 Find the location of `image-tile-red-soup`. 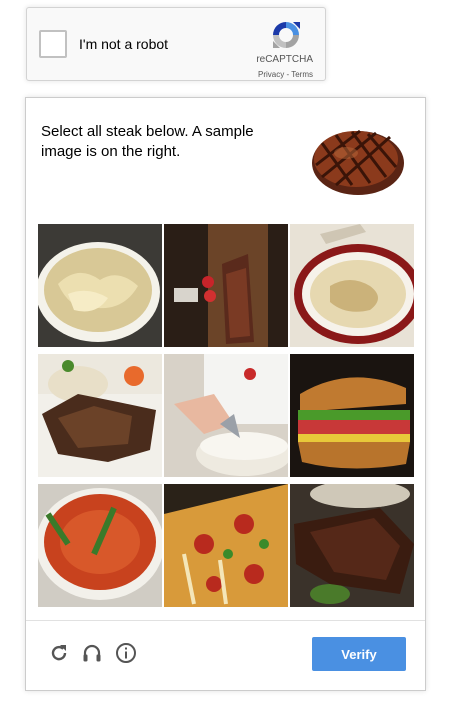

image-tile-red-soup is located at coordinates (100, 545).